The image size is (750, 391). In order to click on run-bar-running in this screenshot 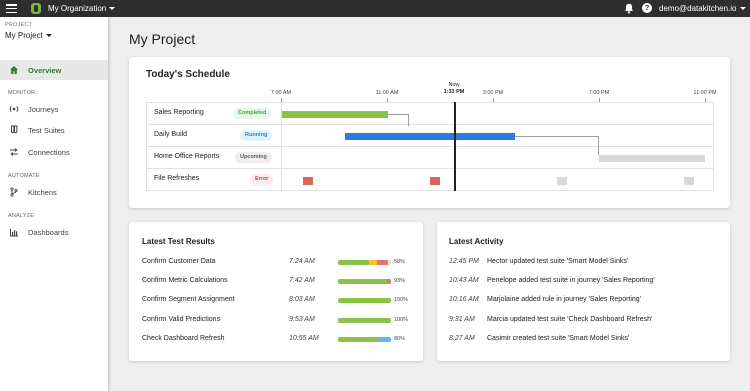, I will do `click(430, 136)`.